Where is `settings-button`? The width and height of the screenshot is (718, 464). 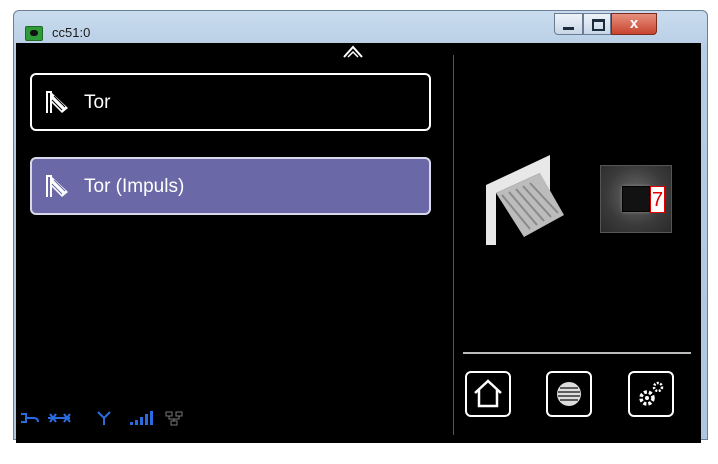 settings-button is located at coordinates (651, 394).